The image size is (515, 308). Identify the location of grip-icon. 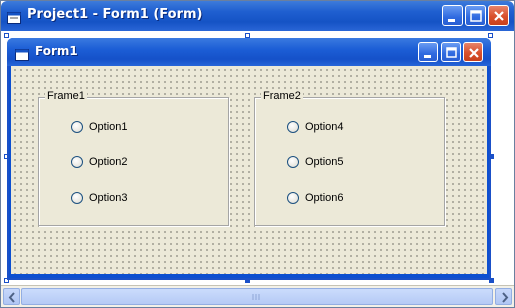
(256, 297).